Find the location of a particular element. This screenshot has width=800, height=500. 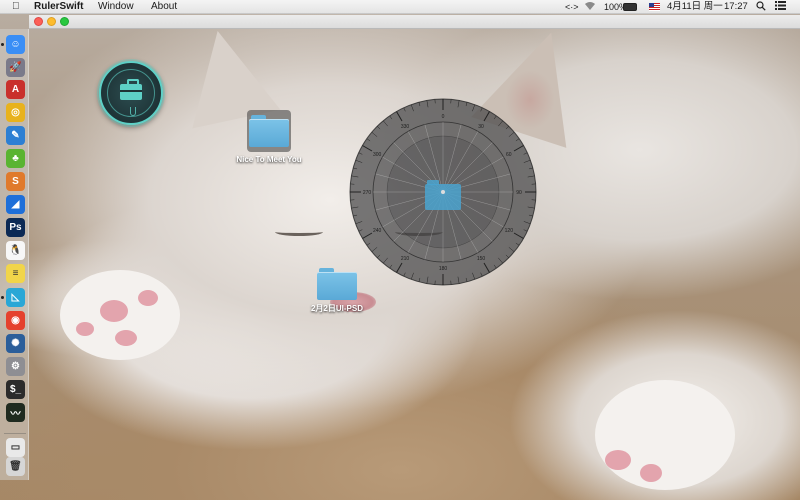

dock-weibo-icon: ◉ is located at coordinates (15, 320).